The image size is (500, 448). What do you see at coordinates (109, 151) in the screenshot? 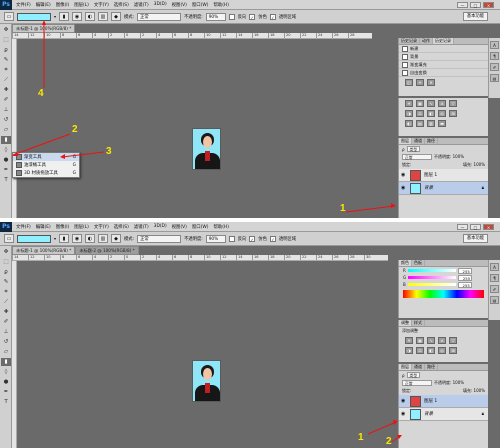
I see `annotation-3: 3` at bounding box center [109, 151].